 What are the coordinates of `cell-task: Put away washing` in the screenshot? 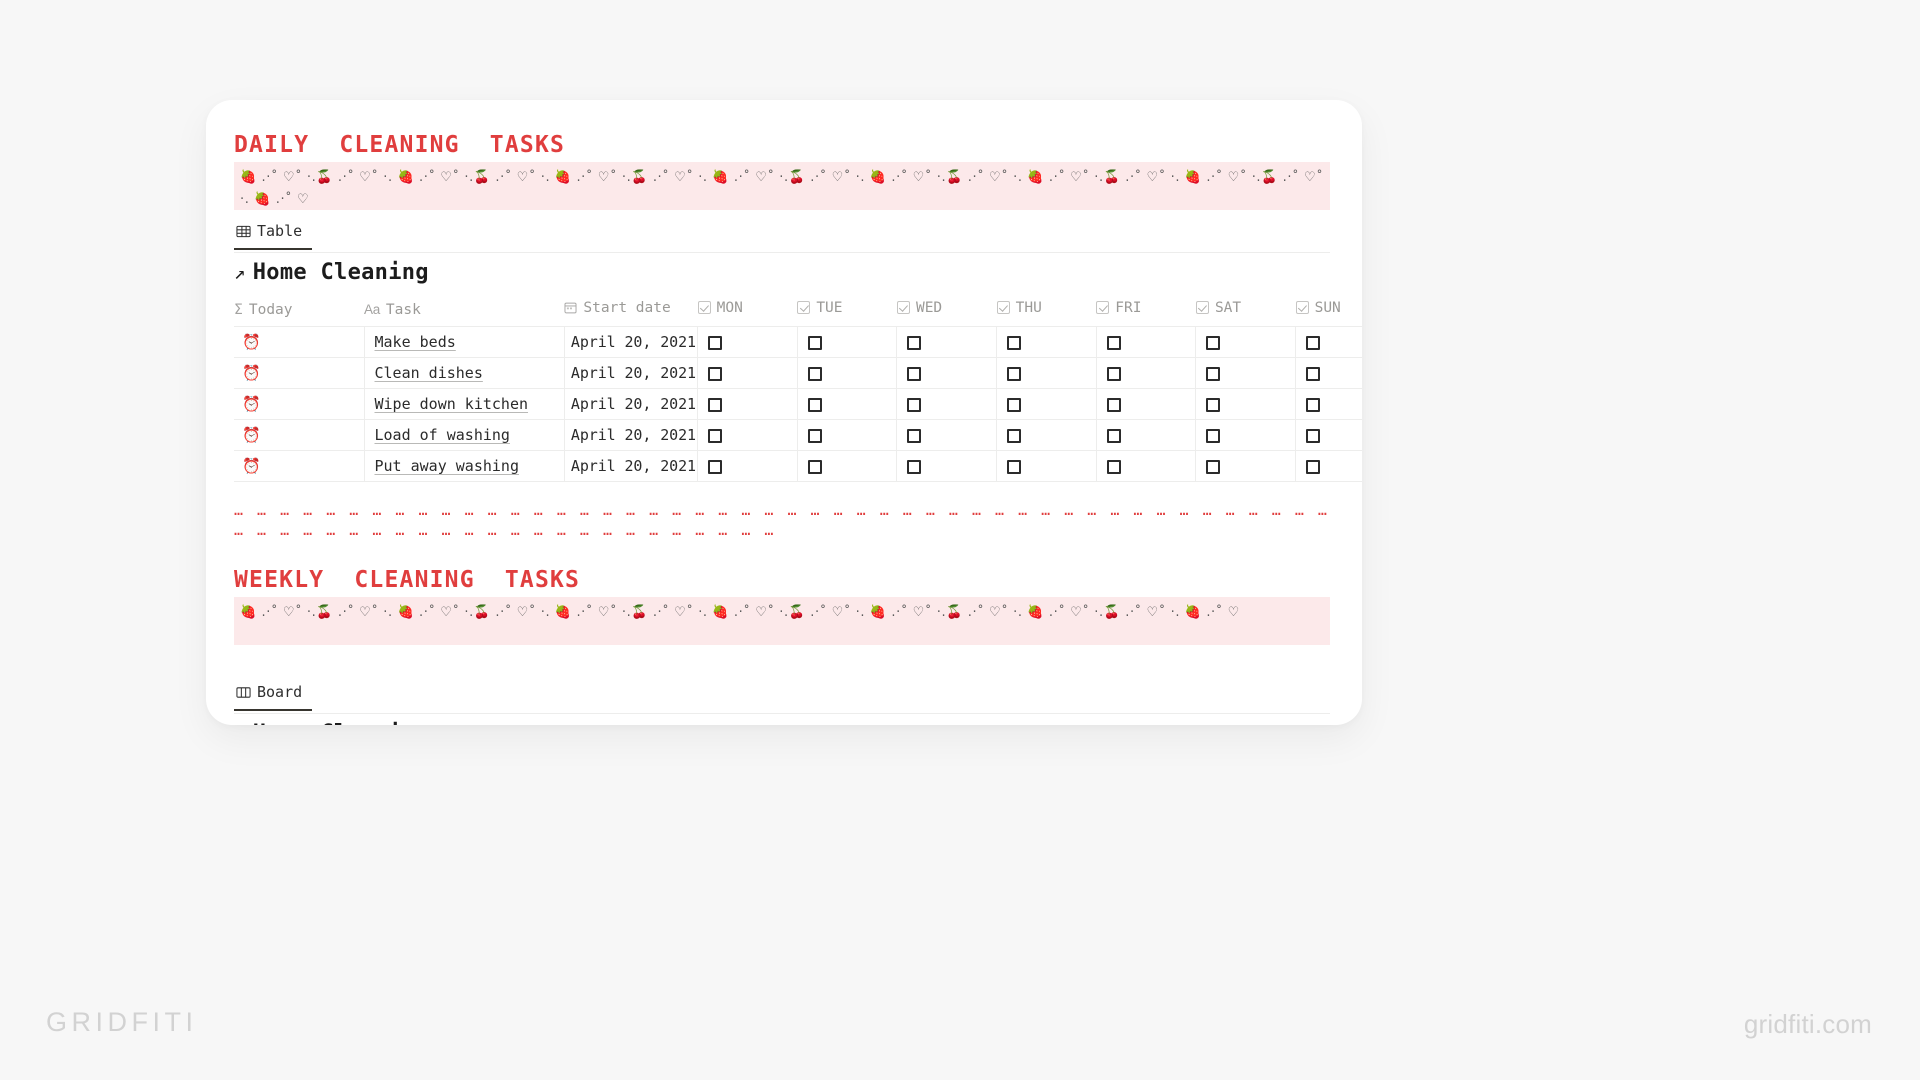 It's located at (464, 466).